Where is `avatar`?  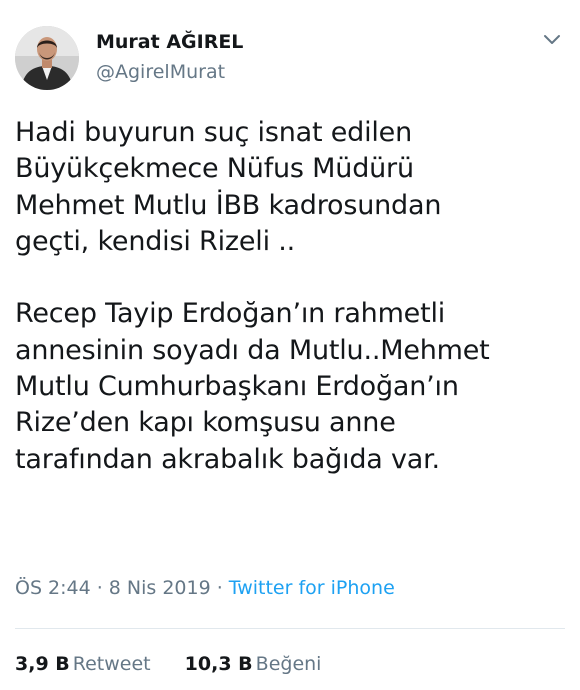 avatar is located at coordinates (47, 58).